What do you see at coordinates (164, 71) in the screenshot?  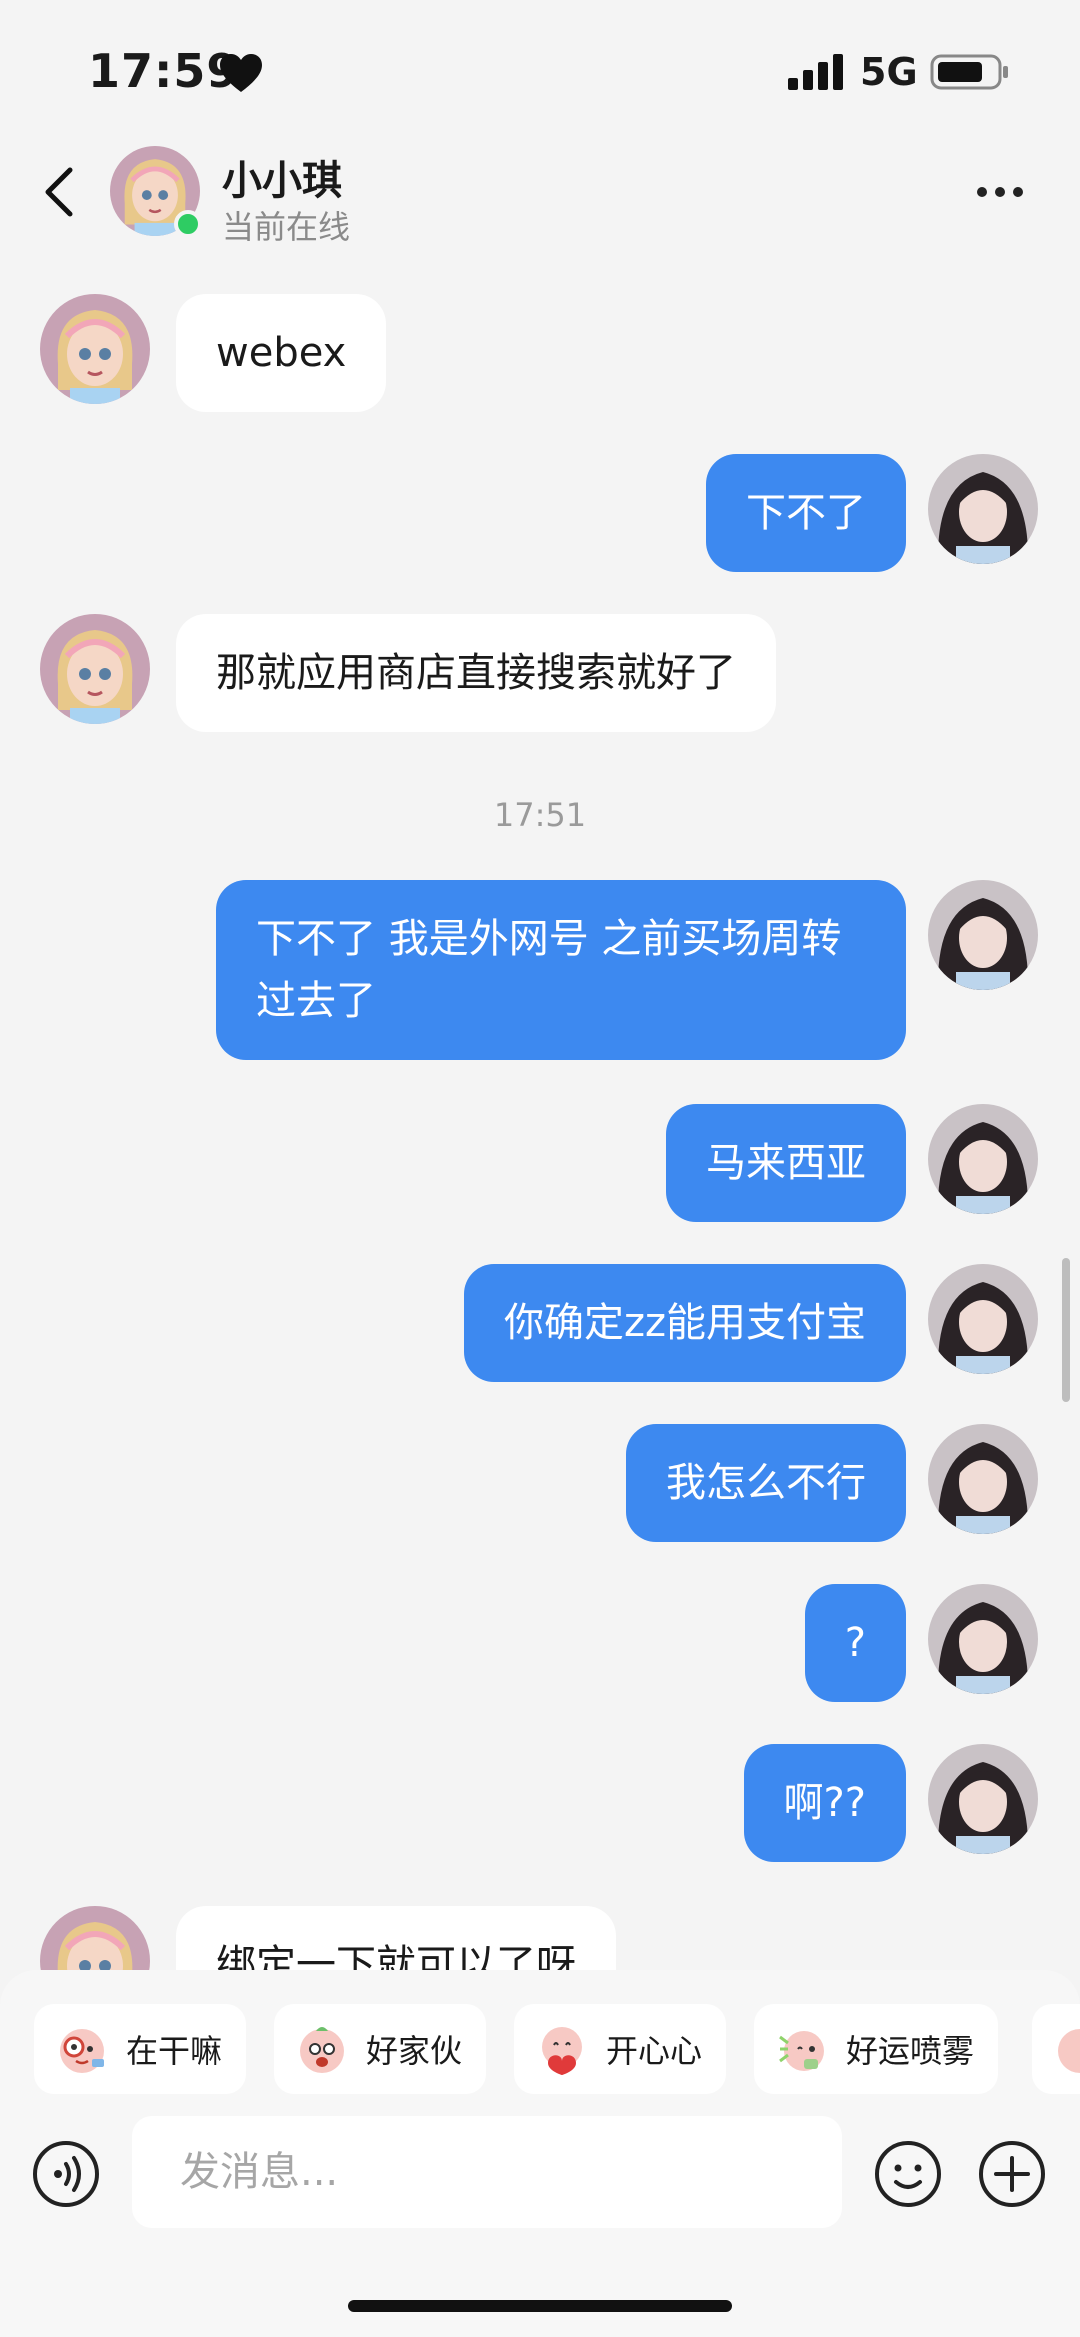 I see `status-time: 17:59` at bounding box center [164, 71].